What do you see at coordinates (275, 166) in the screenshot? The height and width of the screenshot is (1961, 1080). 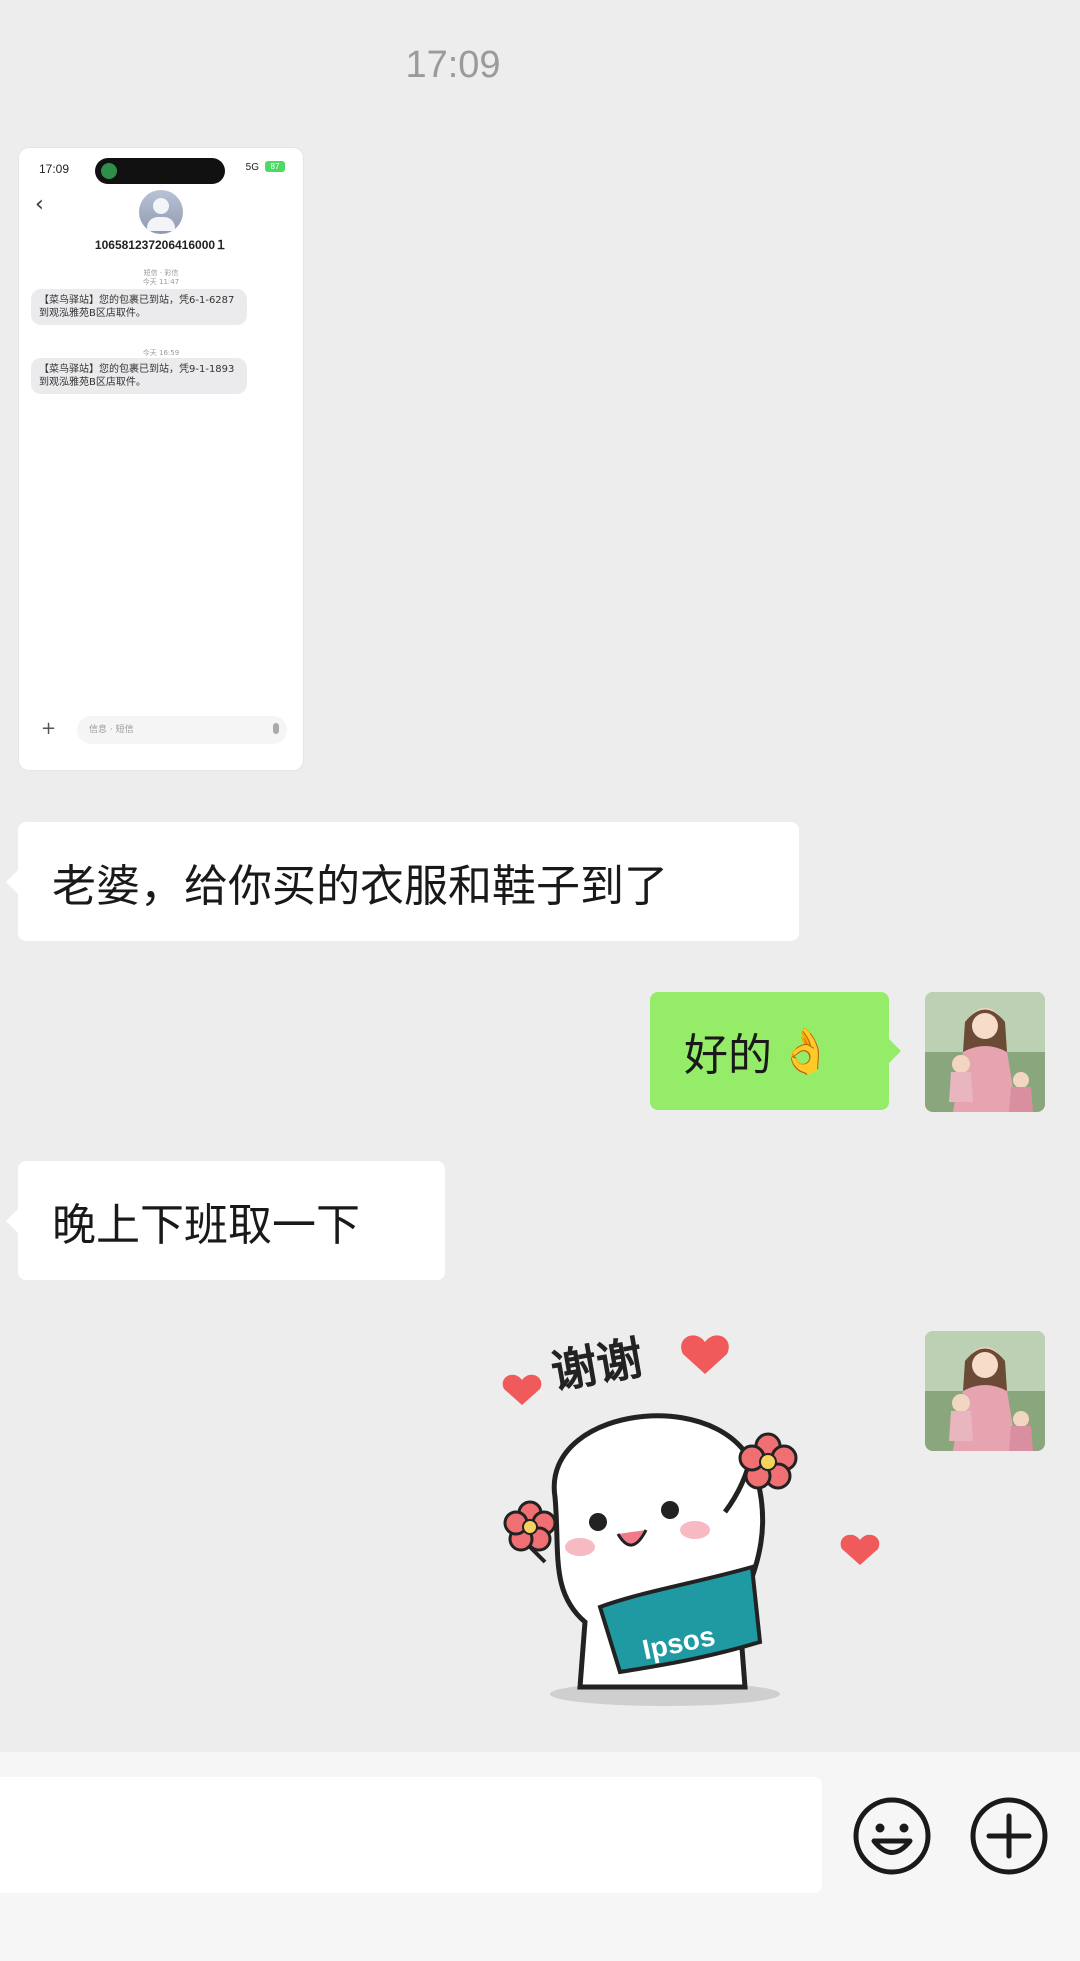 I see `battery-icon: 87` at bounding box center [275, 166].